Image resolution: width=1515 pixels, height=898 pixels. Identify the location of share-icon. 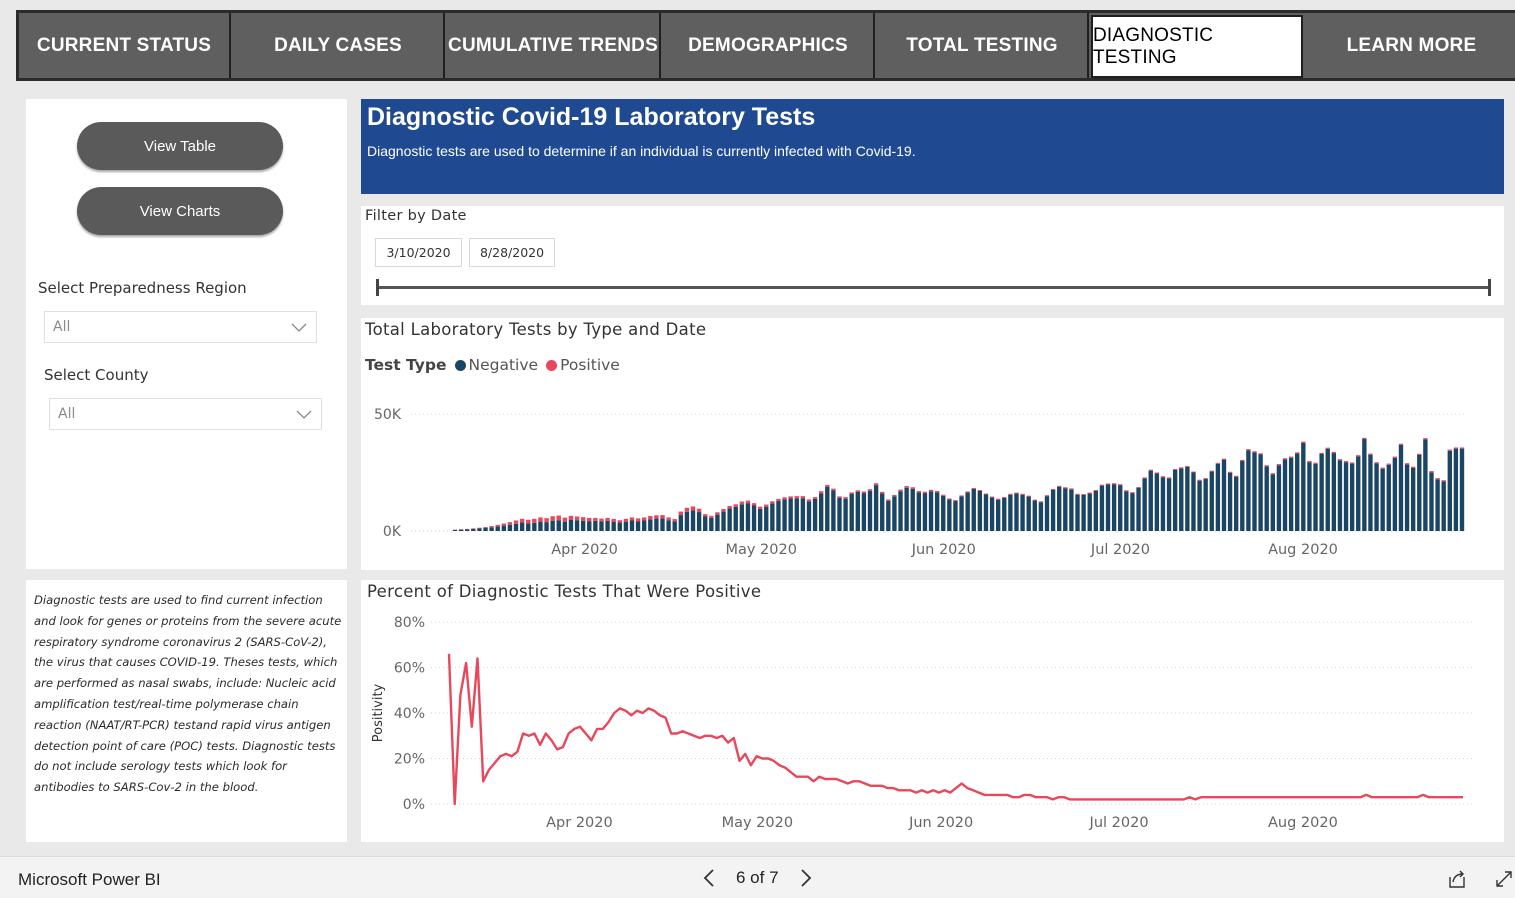
(1457, 879).